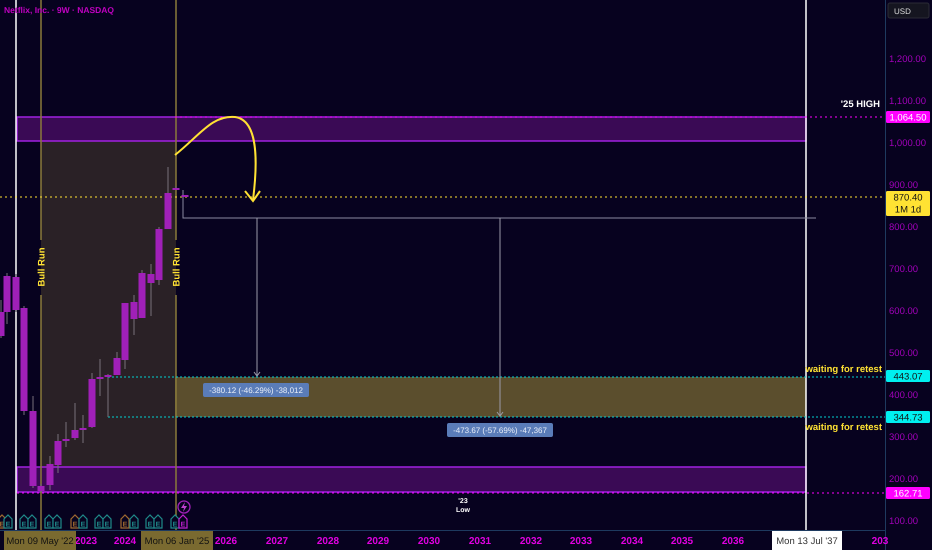  What do you see at coordinates (500, 430) in the screenshot?
I see `measurement-label: -473.67 (-57.69%) -47,367` at bounding box center [500, 430].